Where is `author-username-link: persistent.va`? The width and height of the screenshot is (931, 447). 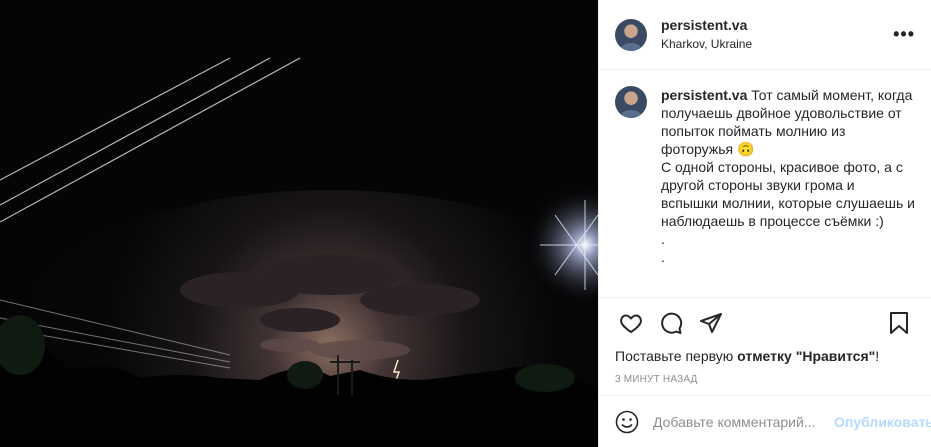
author-username-link: persistent.va is located at coordinates (704, 25).